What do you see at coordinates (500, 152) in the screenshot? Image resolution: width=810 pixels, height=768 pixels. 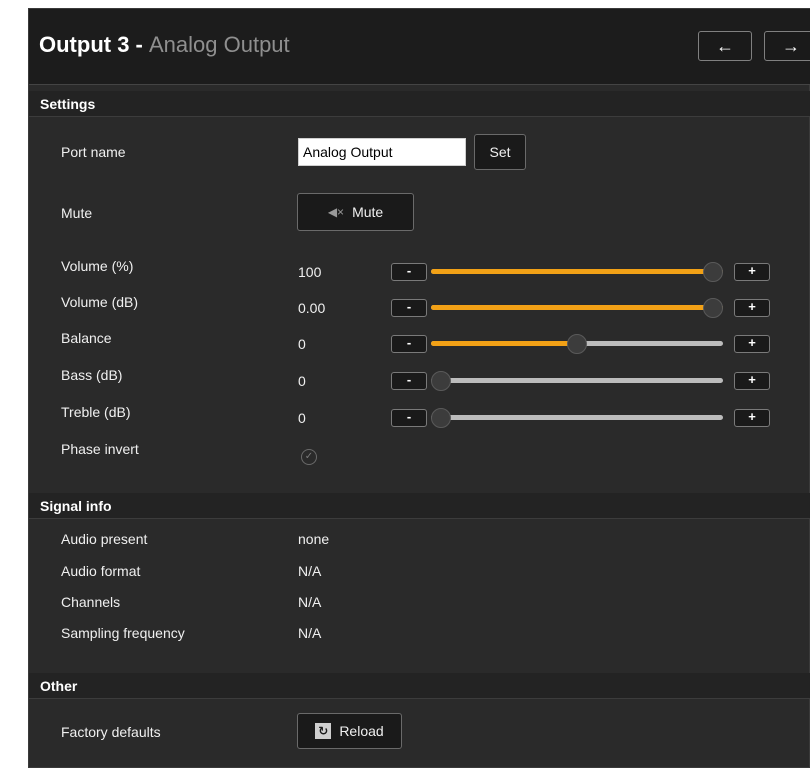 I see `set-port-name-button: Set` at bounding box center [500, 152].